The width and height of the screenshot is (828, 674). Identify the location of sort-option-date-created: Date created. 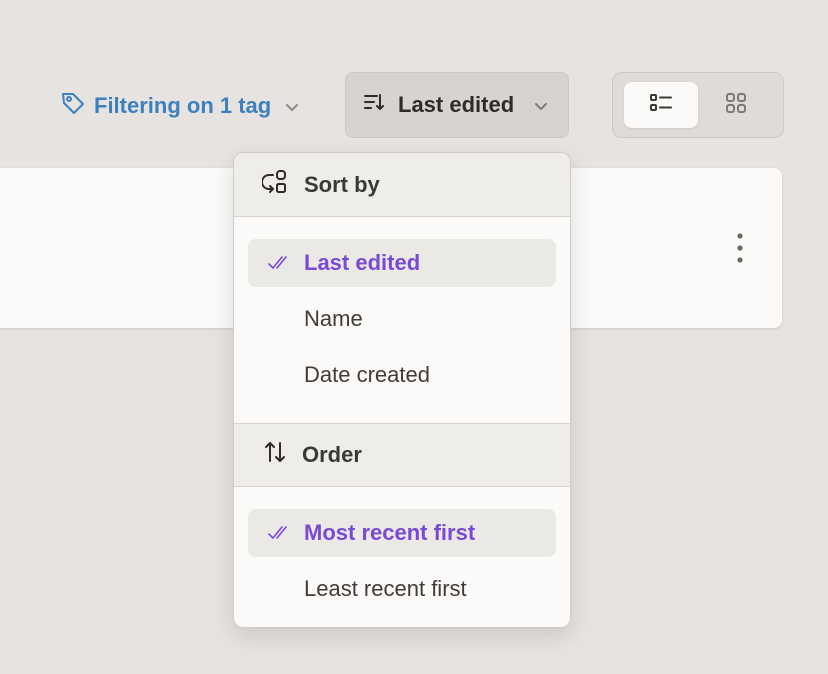
(402, 375).